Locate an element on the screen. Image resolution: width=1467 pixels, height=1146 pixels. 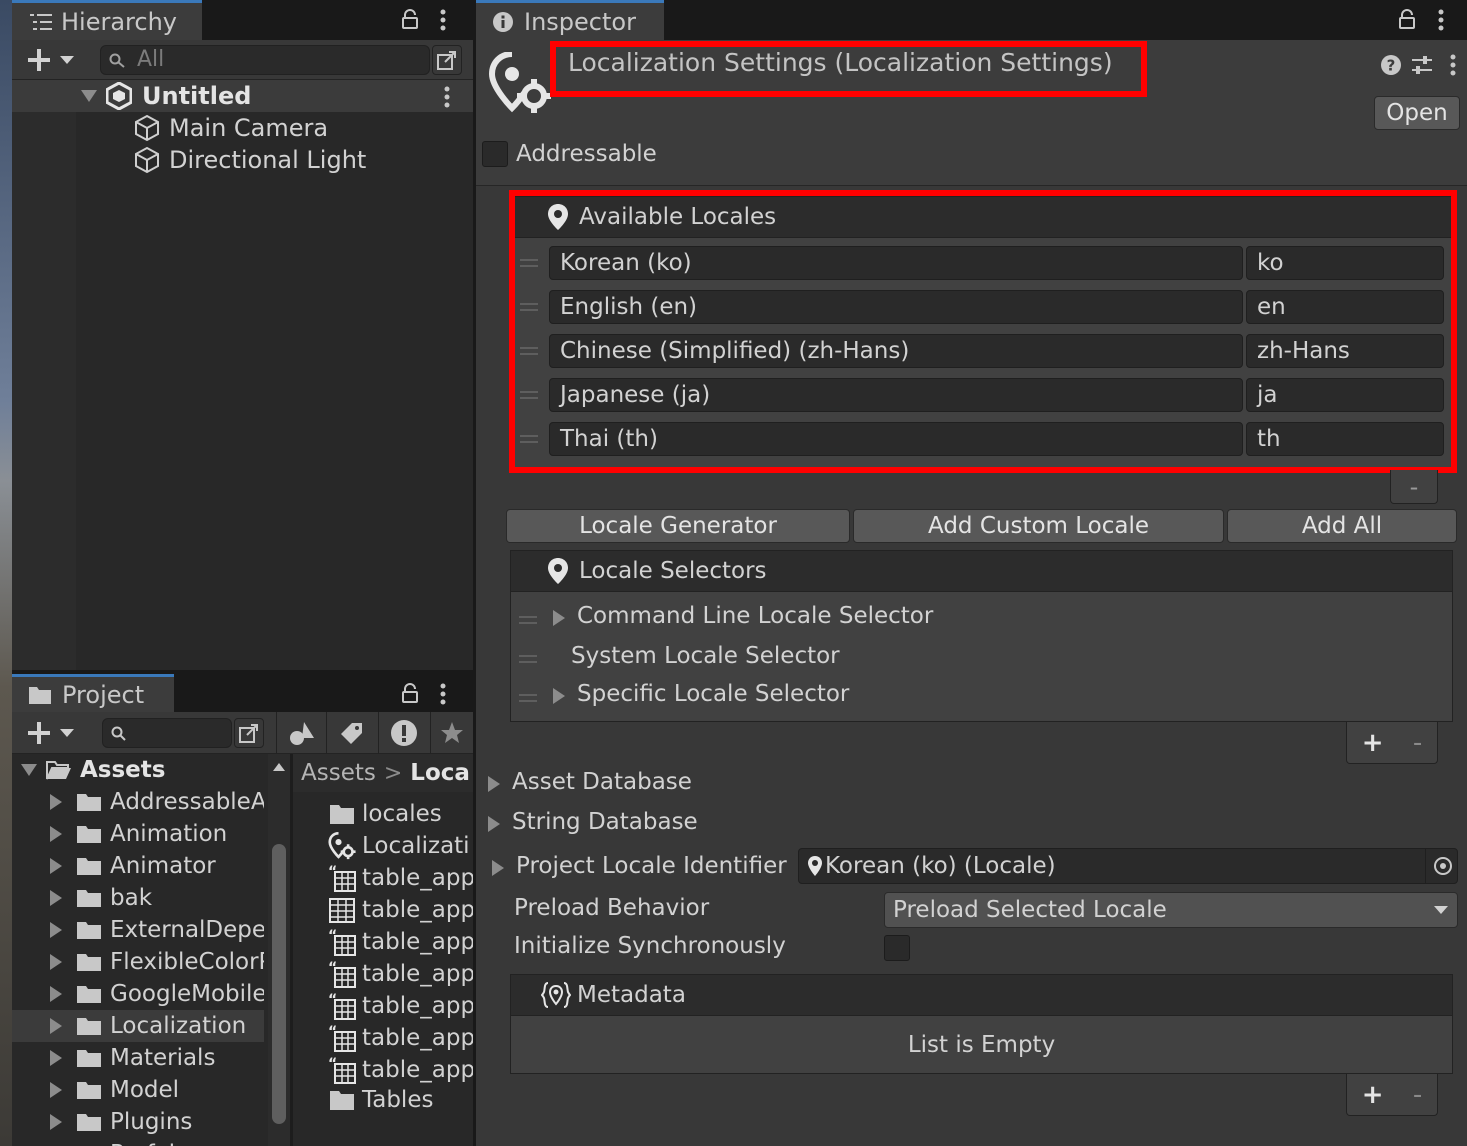
tree-item-label: Plugins is located at coordinates (151, 1122).